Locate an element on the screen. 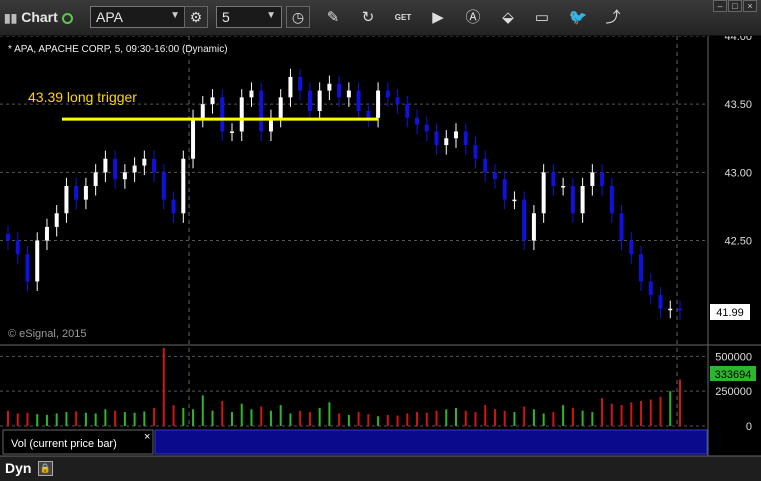 This screenshot has width=761, height=481. lock-icon: 🔒 is located at coordinates (45, 468).